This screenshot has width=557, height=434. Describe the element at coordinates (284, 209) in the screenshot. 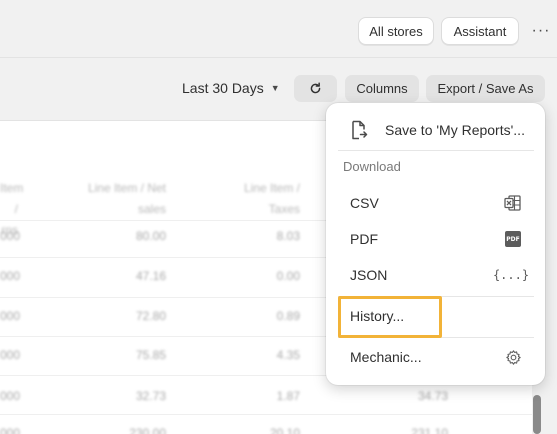

I see `column-header-line: Taxes` at that location.